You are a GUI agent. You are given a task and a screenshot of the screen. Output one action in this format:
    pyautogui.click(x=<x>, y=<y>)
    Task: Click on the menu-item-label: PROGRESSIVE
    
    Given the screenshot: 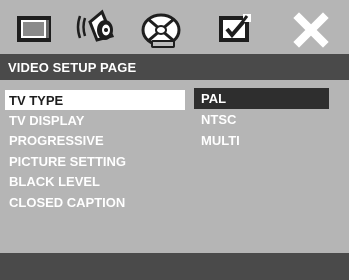 What is the action you would take?
    pyautogui.click(x=56, y=140)
    